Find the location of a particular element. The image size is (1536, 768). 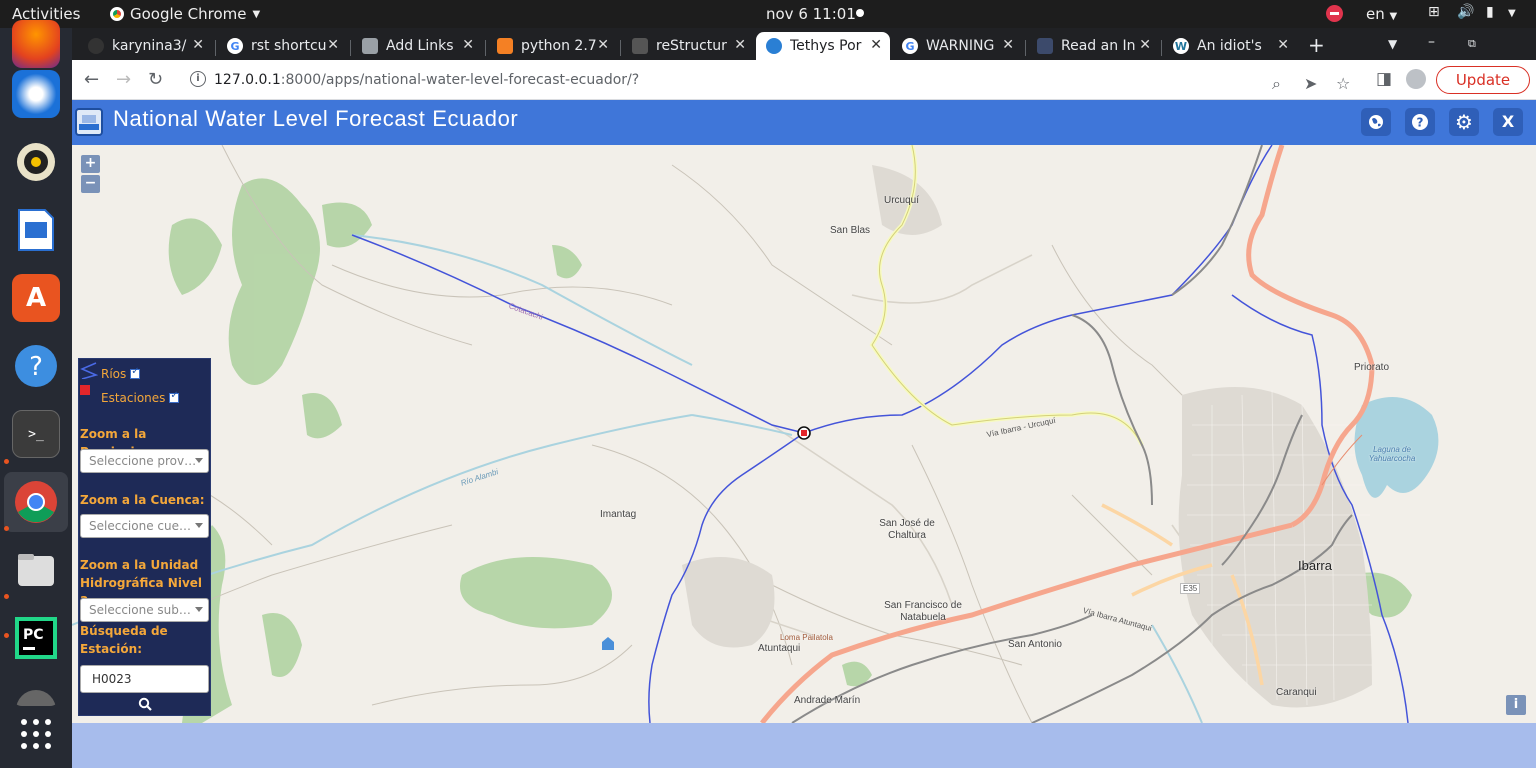

bookmark-star-icon: ☆ is located at coordinates (1343, 83).